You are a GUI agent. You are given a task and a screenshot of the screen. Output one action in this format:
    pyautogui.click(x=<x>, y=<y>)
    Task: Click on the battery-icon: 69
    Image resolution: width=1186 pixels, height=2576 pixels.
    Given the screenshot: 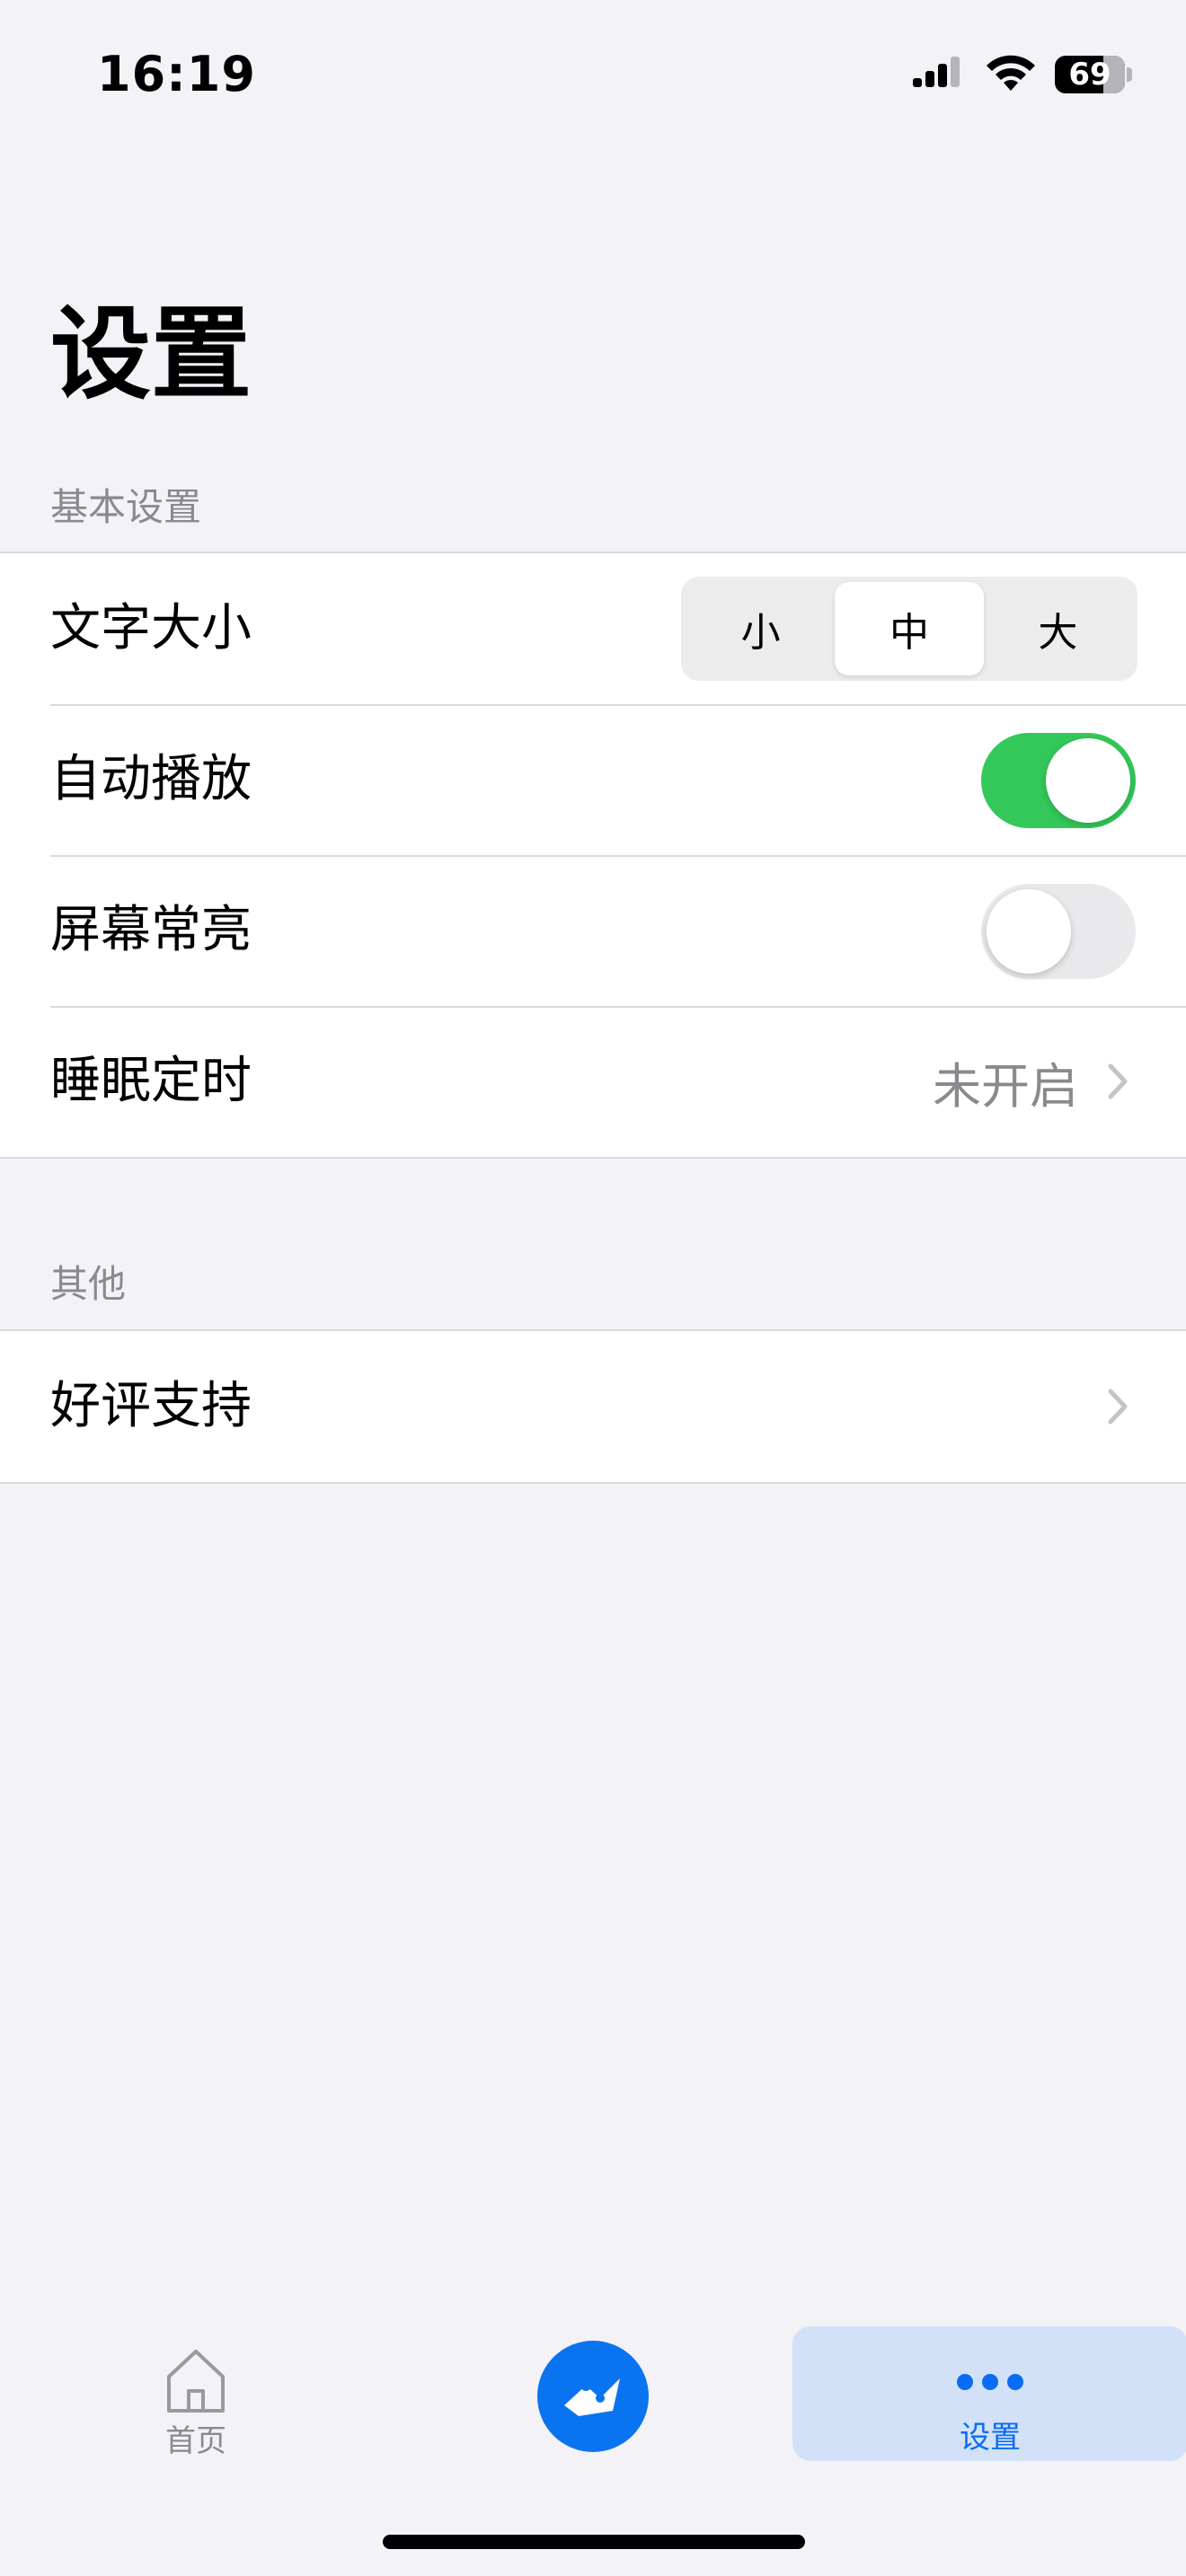 What is the action you would take?
    pyautogui.click(x=1090, y=74)
    